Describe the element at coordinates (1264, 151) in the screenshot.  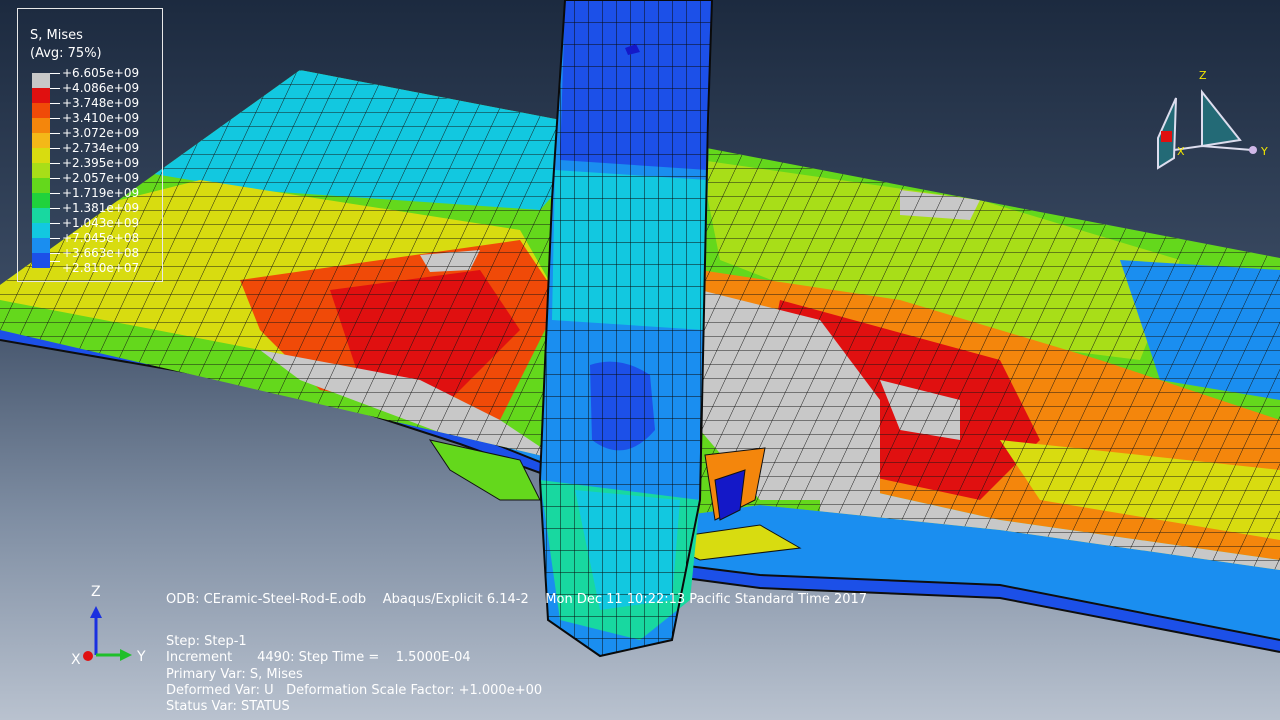
I see `view-cube-y-label: Y` at that location.